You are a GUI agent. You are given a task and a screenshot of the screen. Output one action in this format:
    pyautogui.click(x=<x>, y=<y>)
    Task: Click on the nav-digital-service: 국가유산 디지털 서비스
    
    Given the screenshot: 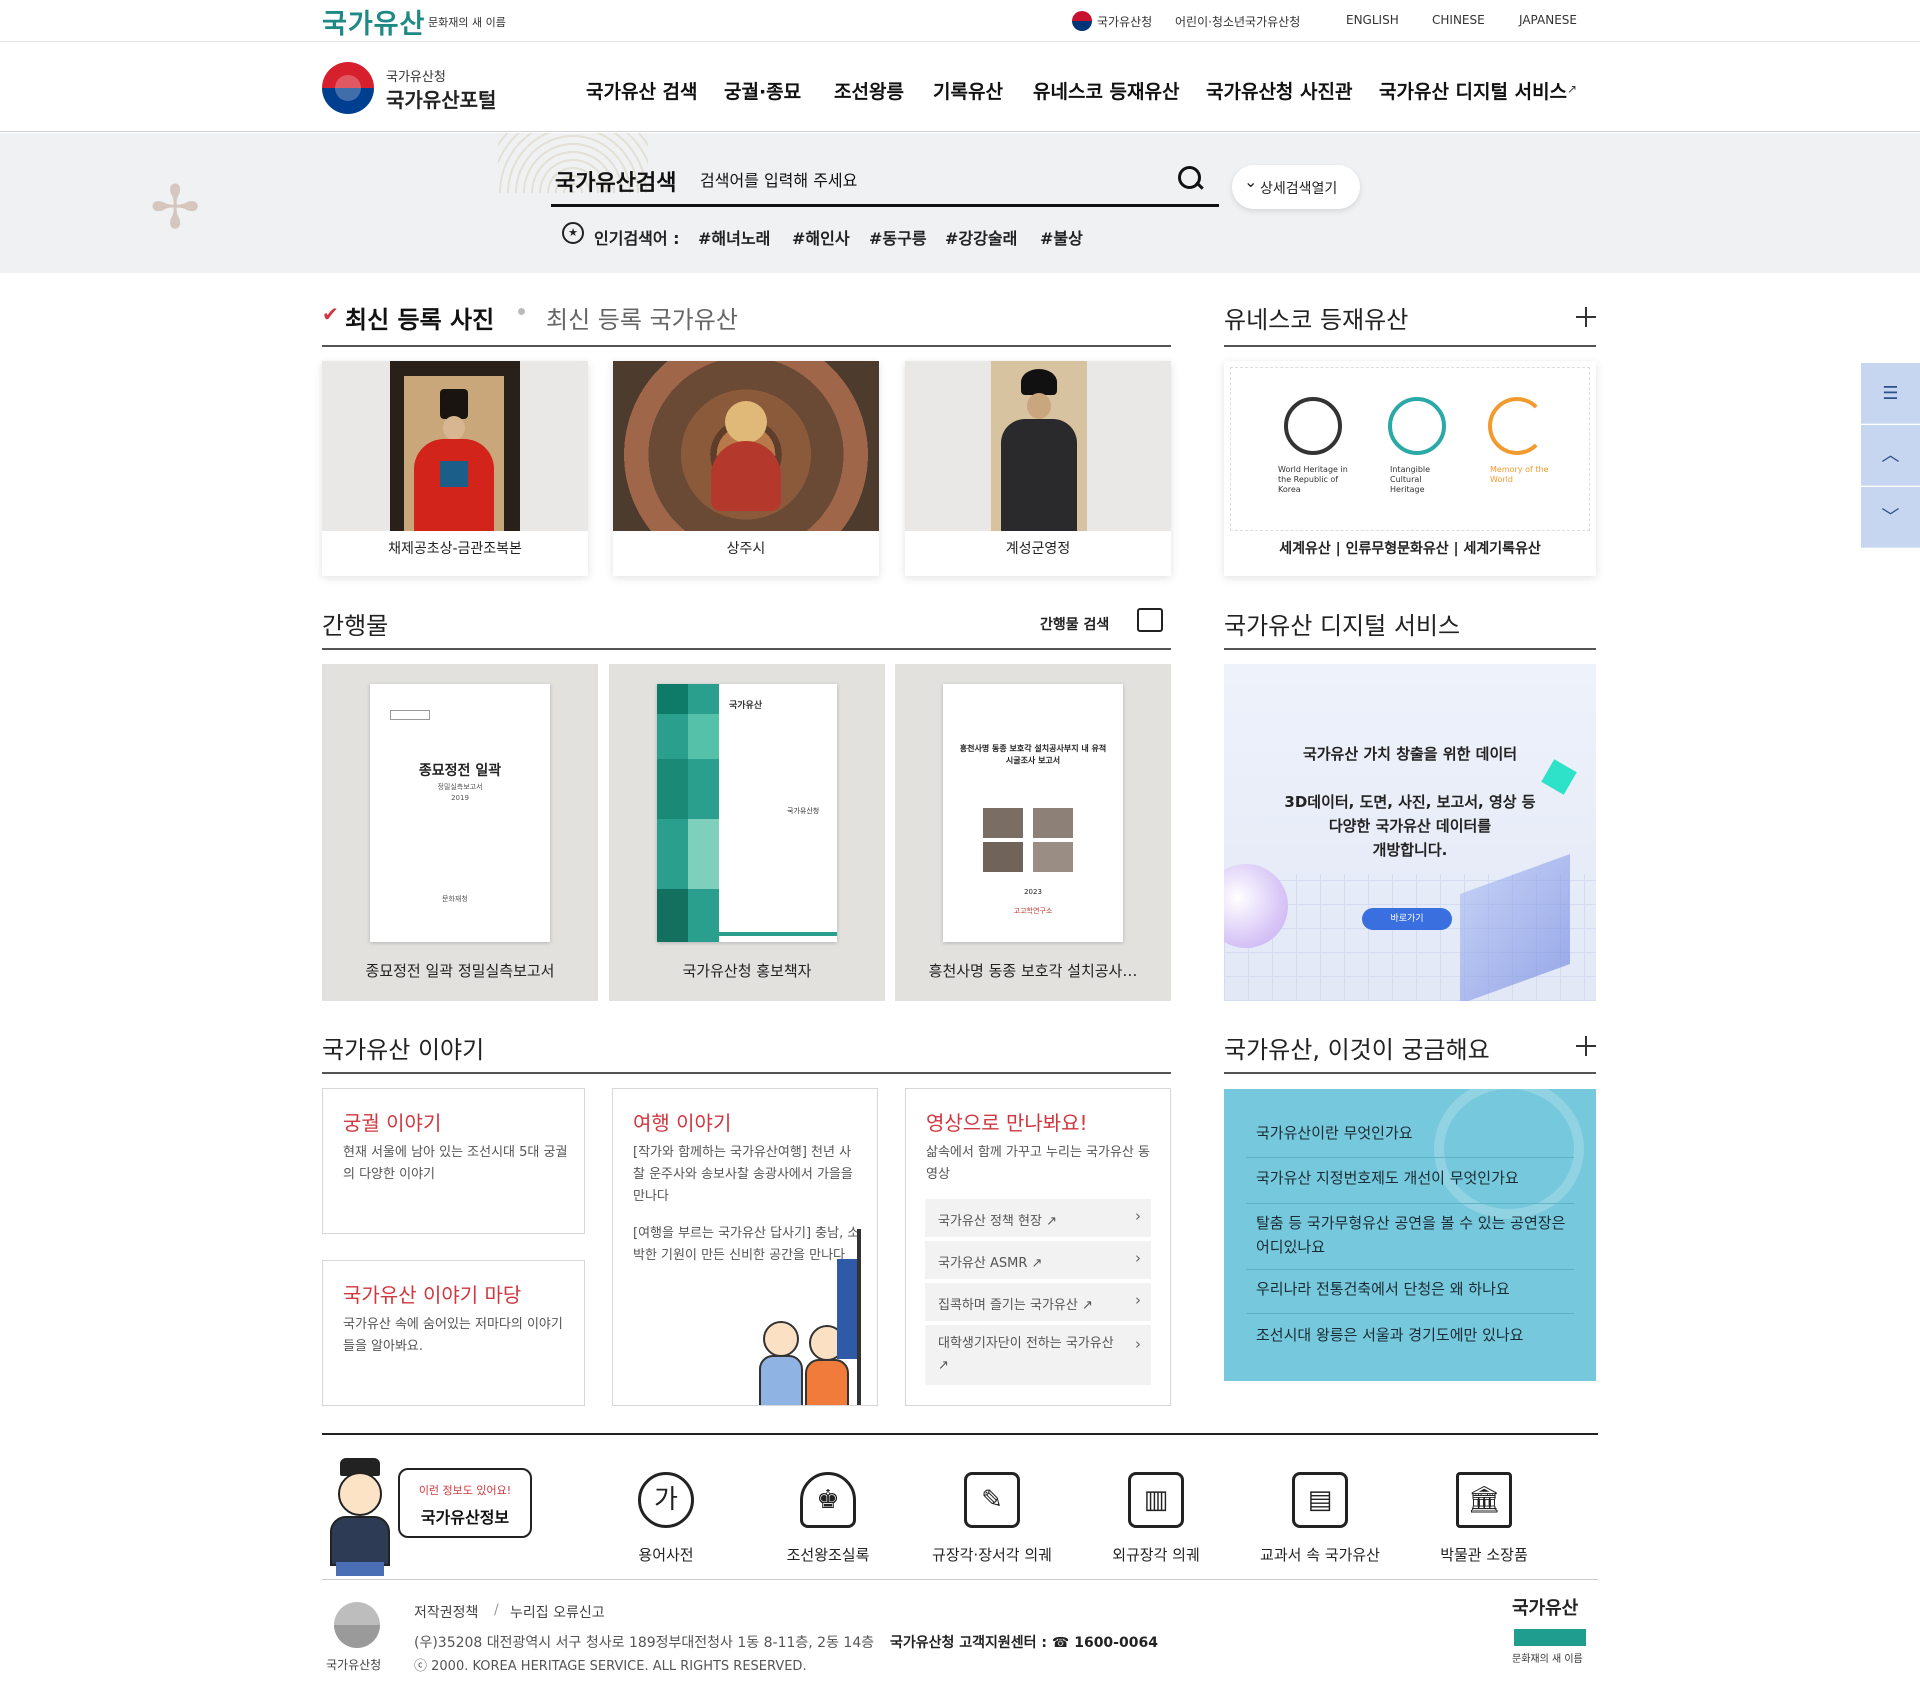 What is the action you would take?
    pyautogui.click(x=1473, y=90)
    